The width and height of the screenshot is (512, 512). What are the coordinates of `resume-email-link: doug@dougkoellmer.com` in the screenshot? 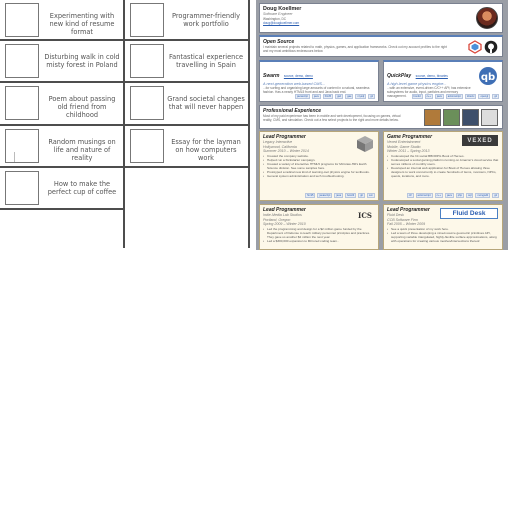 It's located at (381, 23).